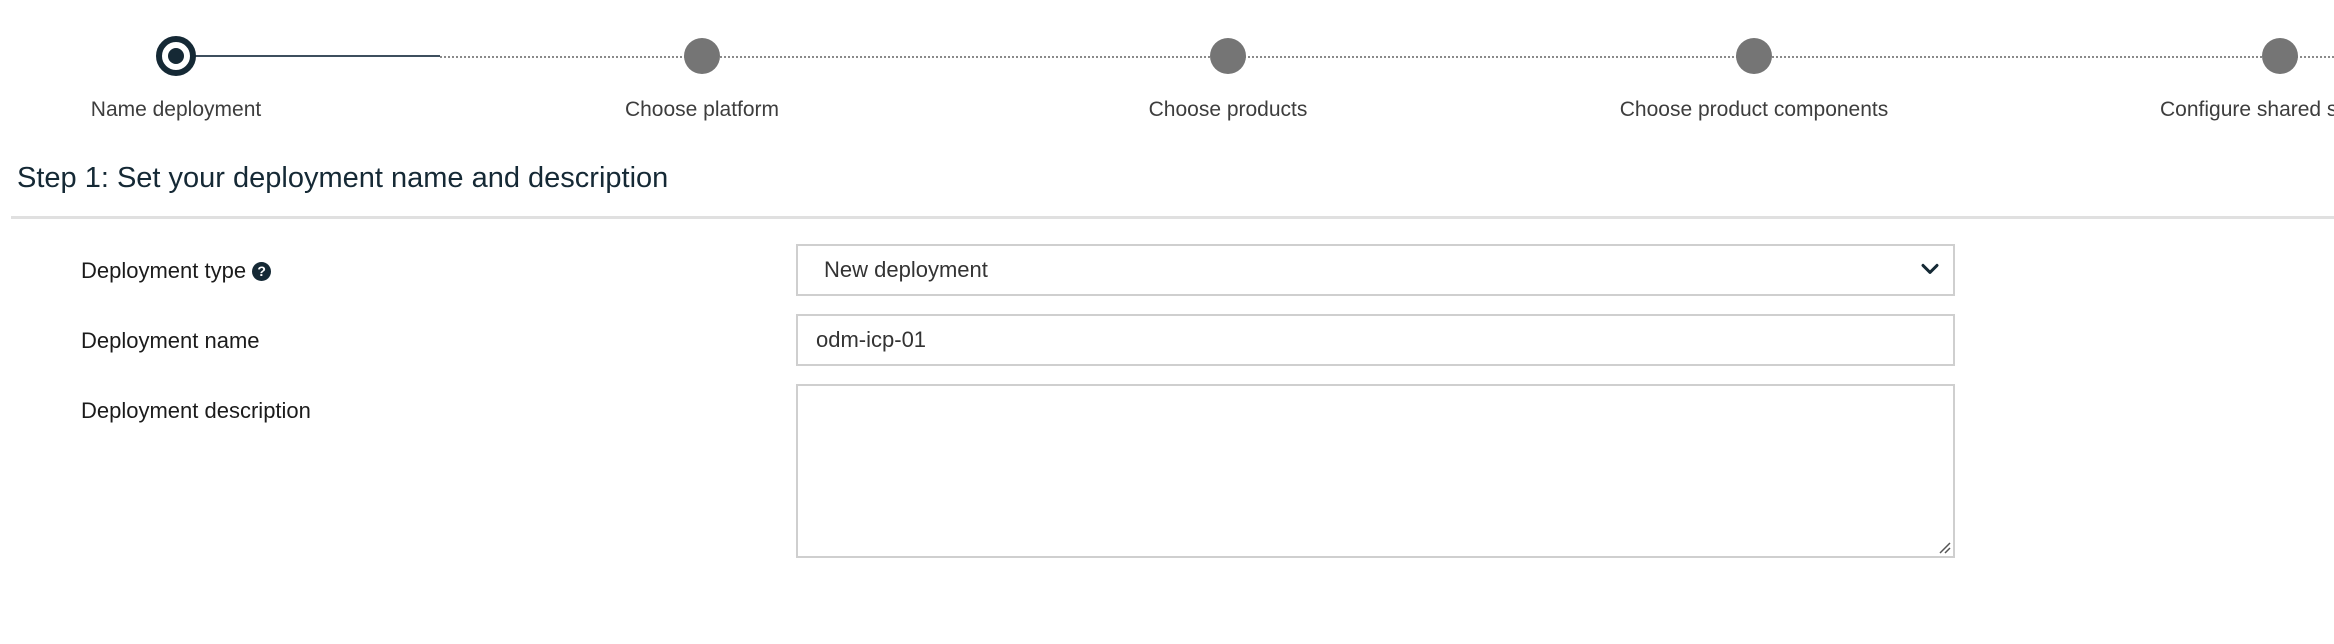 The image size is (2334, 644). I want to click on step-label: Name deployment, so click(176, 109).